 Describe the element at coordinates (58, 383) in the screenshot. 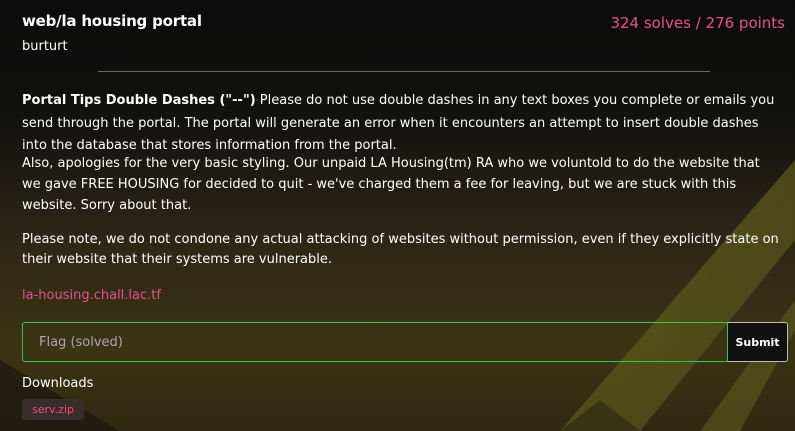

I see `downloads-heading: Downloads` at that location.